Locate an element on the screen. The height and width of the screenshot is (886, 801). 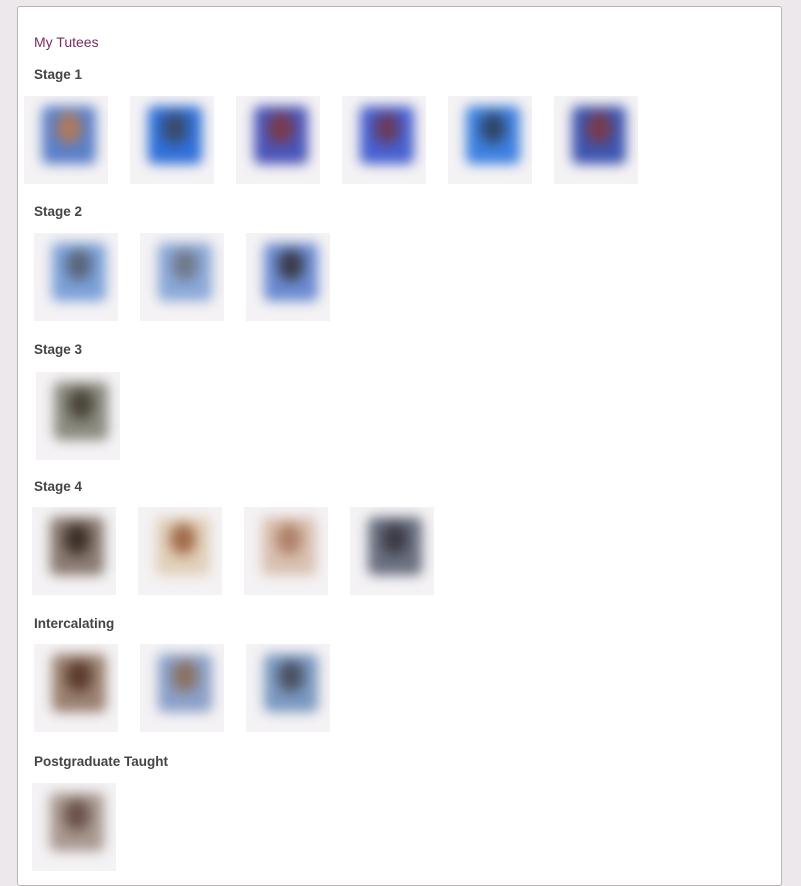
section-heading: Stage 3 is located at coordinates (58, 349).